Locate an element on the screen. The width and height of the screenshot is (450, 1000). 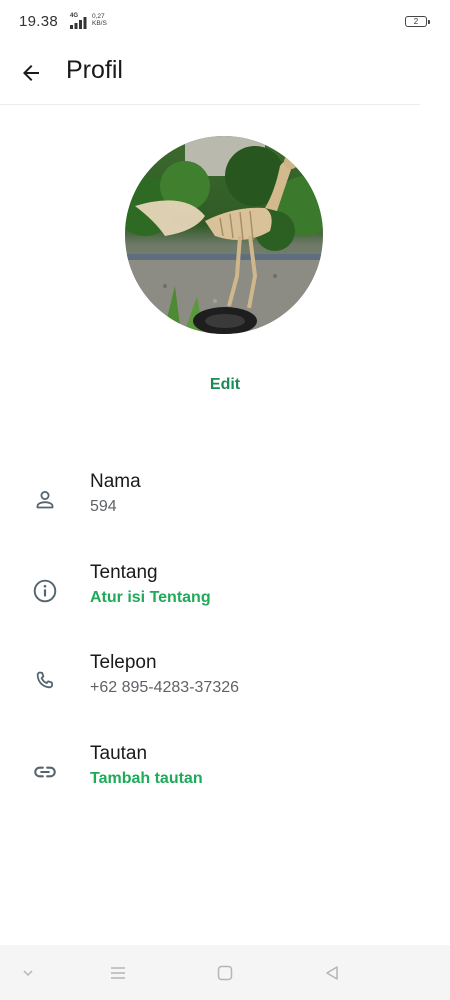
phone-value: +62 895-4283-37326 is located at coordinates (165, 687).